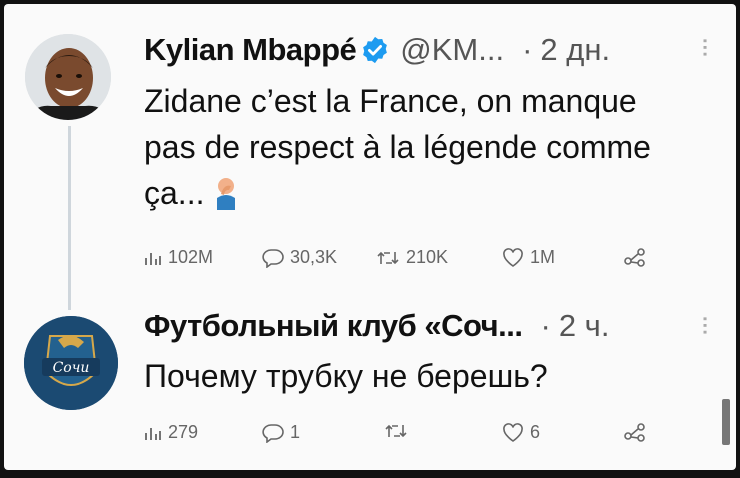  What do you see at coordinates (314, 257) in the screenshot?
I see `reply-count: 30,3K` at bounding box center [314, 257].